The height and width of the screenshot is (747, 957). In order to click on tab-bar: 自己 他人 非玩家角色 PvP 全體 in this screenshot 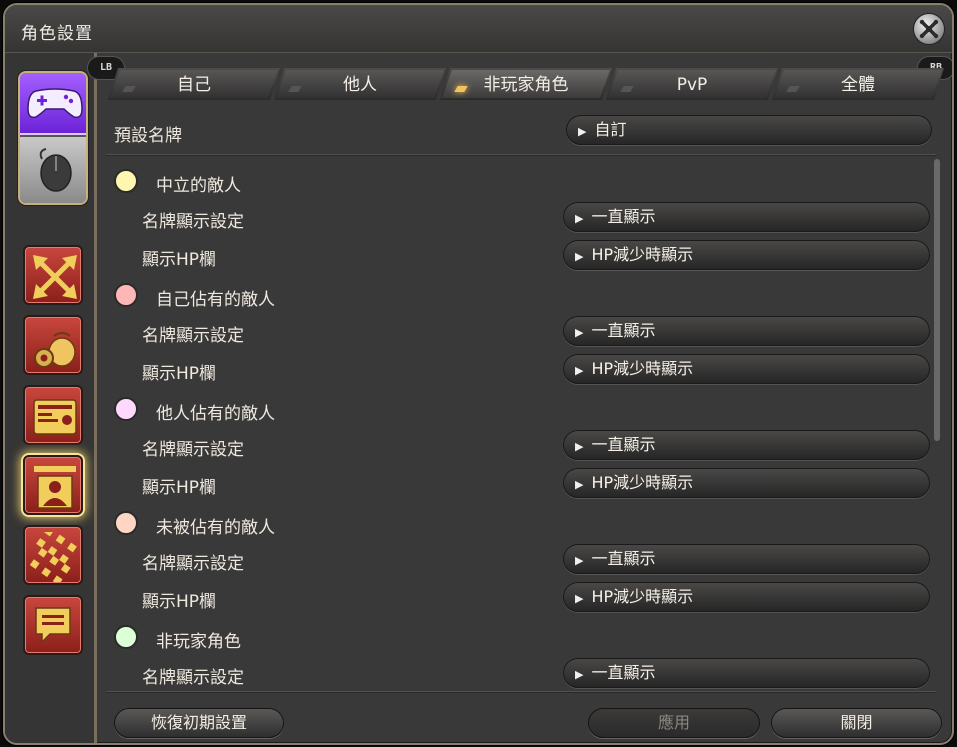, I will do `click(528, 85)`.